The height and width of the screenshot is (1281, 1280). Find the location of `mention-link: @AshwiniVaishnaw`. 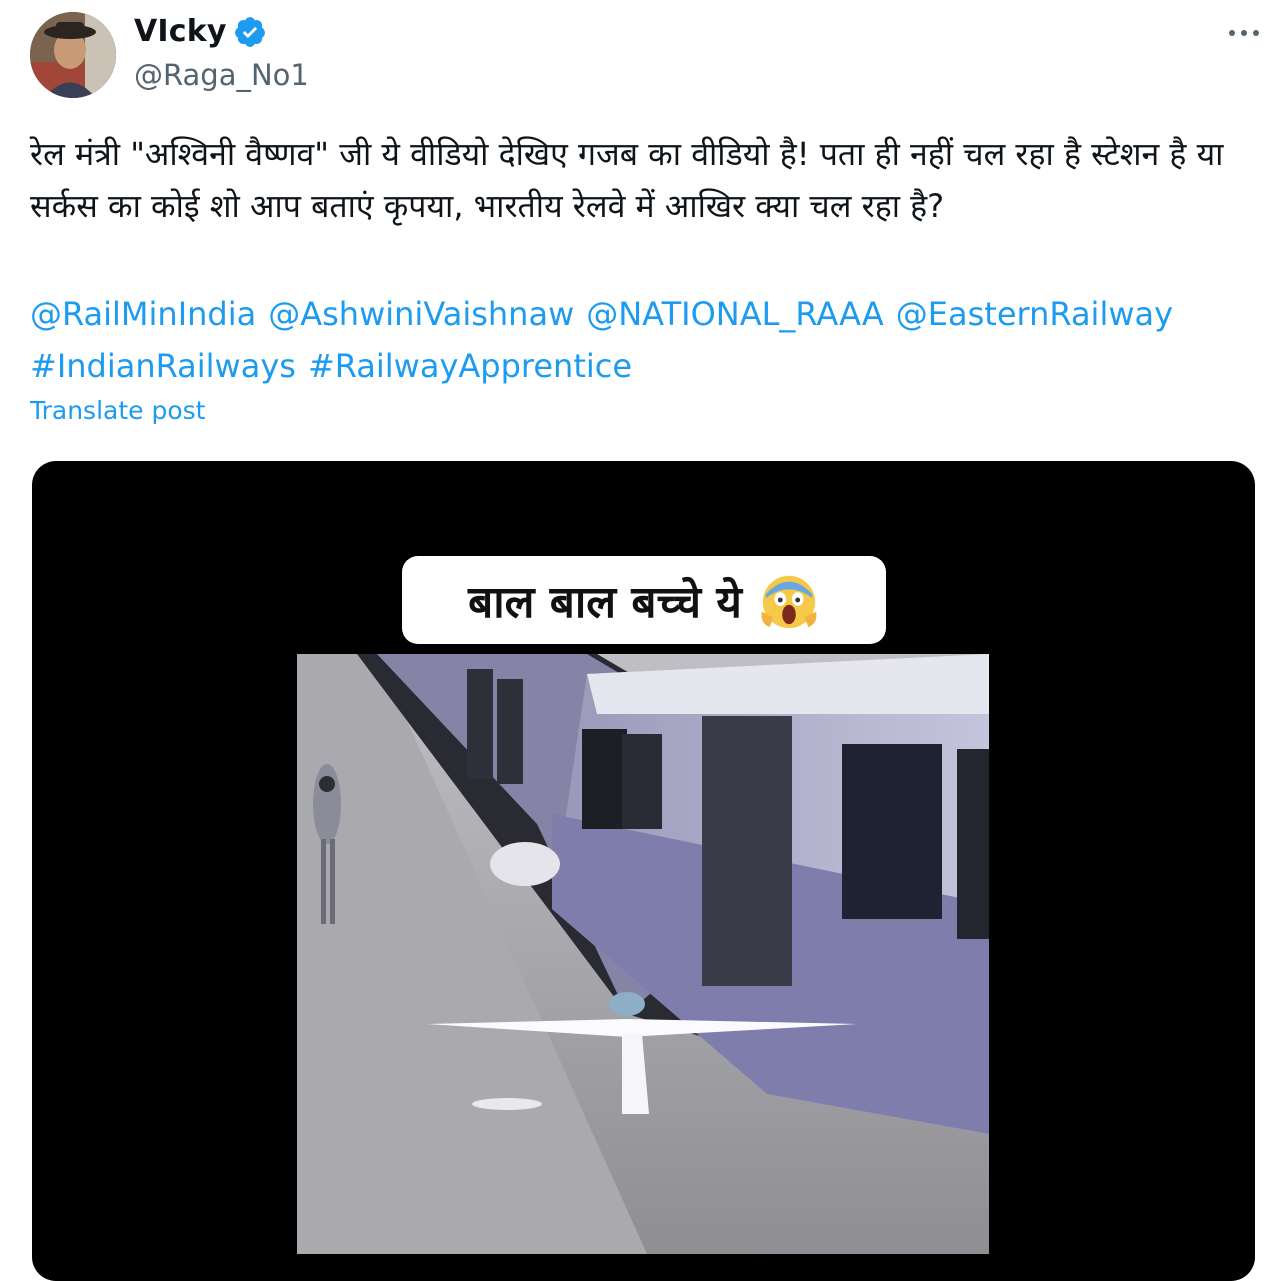

mention-link: @AshwiniVaishnaw is located at coordinates (421, 314).